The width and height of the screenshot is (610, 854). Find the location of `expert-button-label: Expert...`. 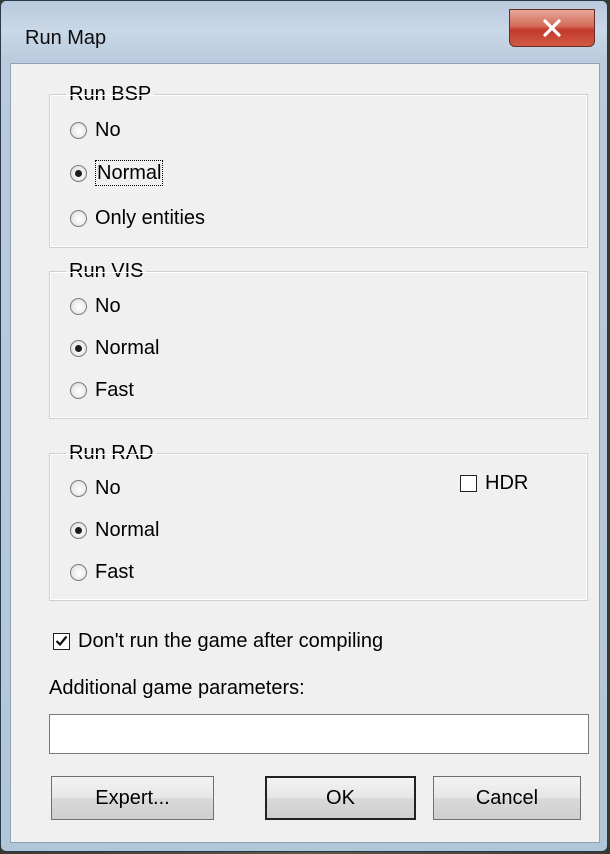

expert-button-label: Expert... is located at coordinates (132, 797).